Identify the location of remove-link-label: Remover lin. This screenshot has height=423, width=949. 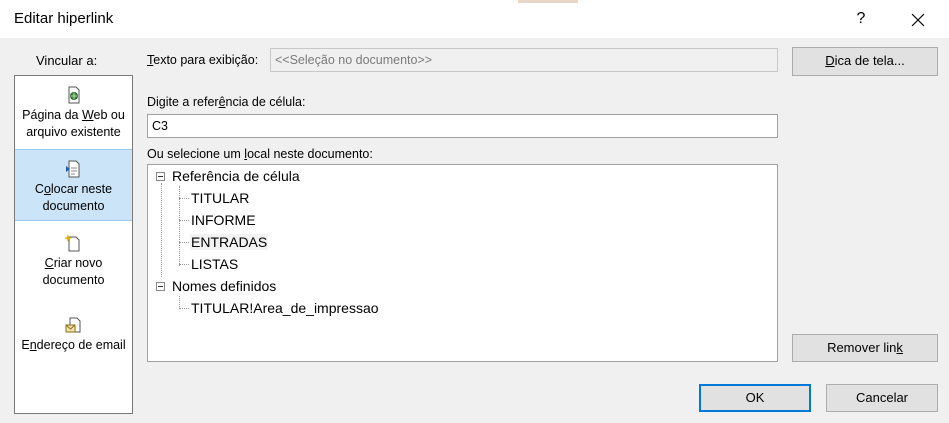
(862, 347).